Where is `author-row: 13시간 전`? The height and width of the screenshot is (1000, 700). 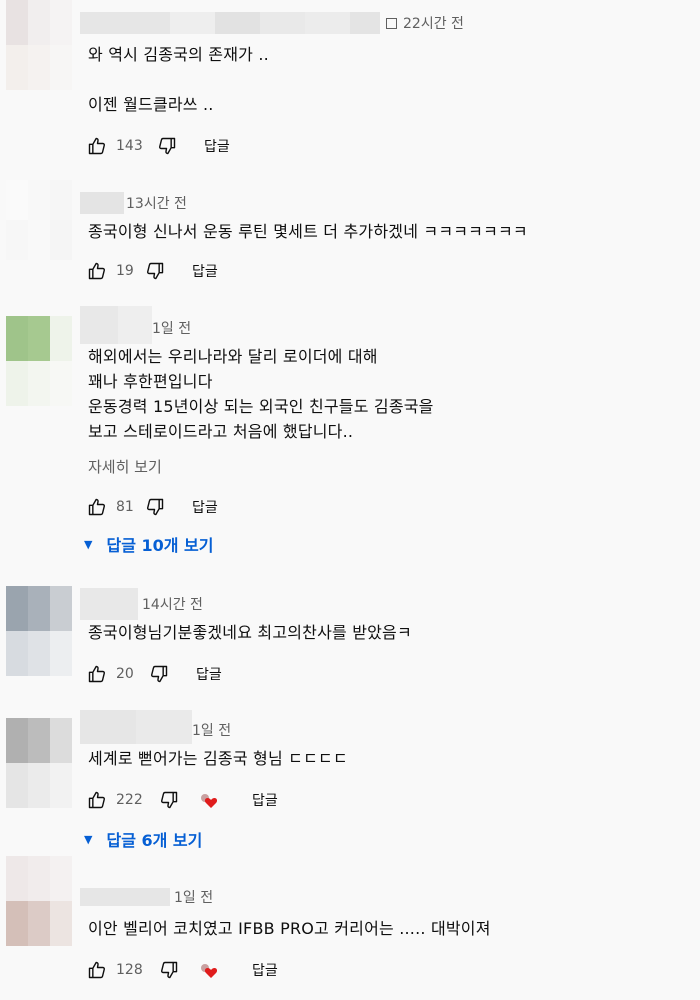 author-row: 13시간 전 is located at coordinates (133, 203).